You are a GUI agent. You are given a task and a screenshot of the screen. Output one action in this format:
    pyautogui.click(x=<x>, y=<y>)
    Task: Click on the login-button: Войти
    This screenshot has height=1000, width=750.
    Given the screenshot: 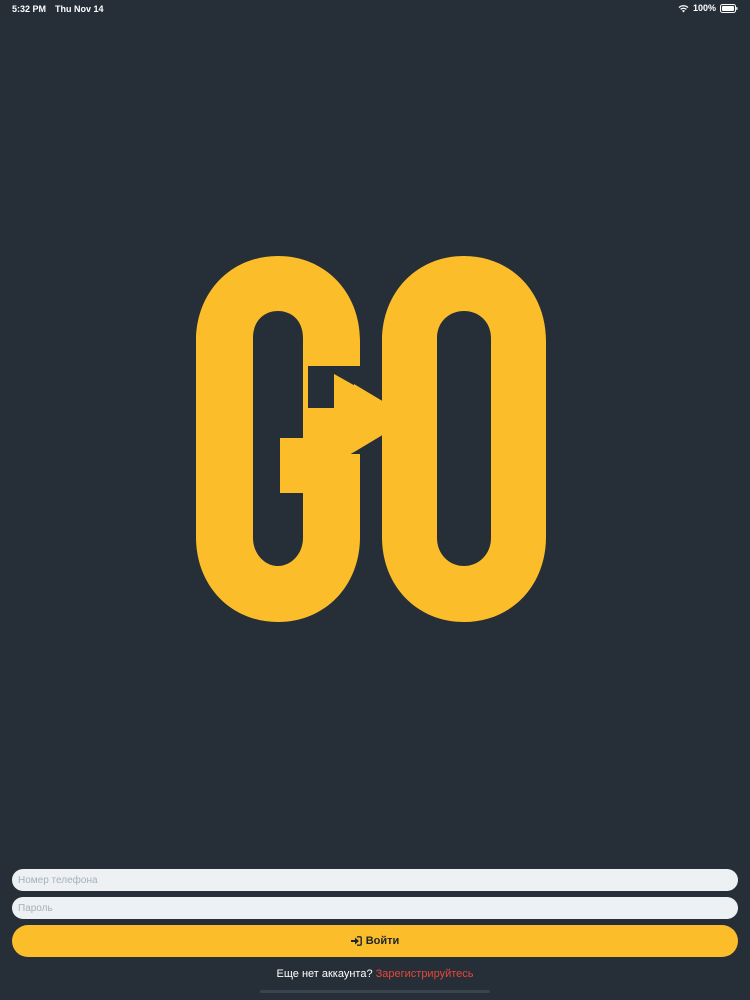 What is the action you would take?
    pyautogui.click(x=375, y=941)
    